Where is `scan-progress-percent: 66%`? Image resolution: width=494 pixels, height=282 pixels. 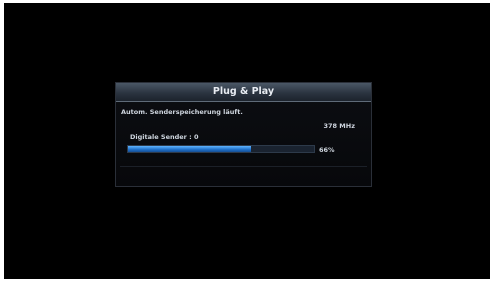
scan-progress-percent: 66% is located at coordinates (327, 150).